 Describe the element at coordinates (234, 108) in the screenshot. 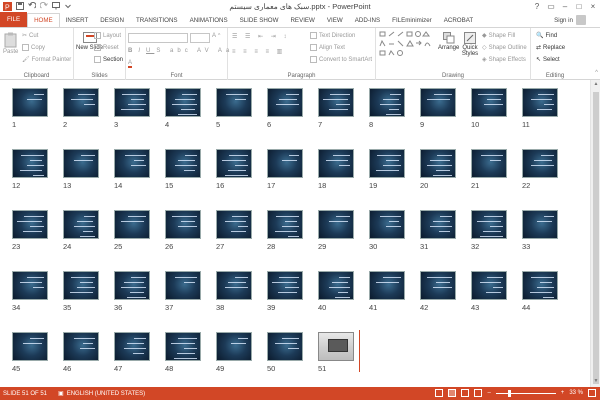

I see `slide-thumbnail: 5` at that location.